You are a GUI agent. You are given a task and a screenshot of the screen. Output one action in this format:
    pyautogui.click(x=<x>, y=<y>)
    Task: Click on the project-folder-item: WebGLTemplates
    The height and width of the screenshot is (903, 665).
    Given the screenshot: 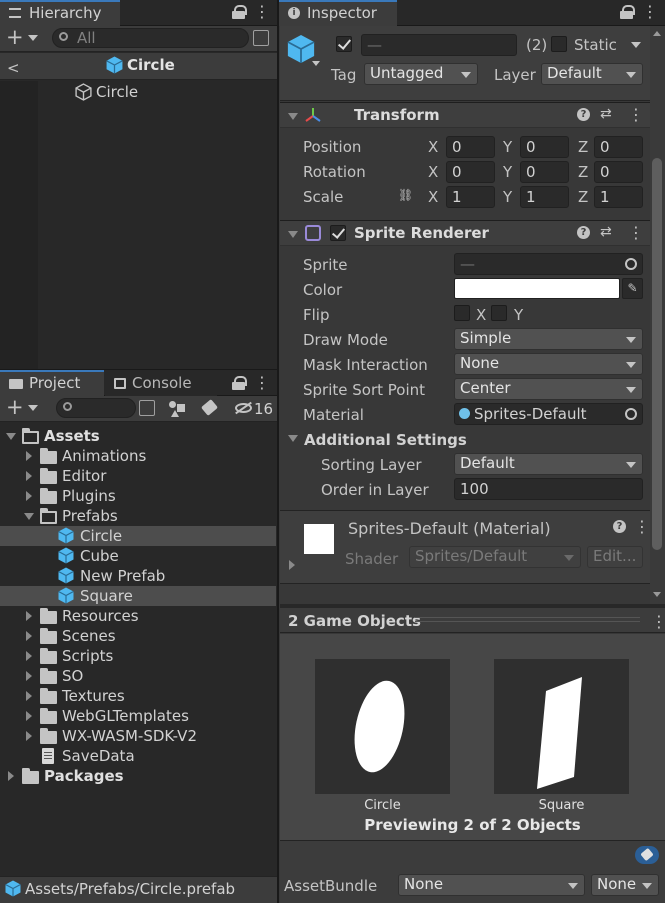 What is the action you would take?
    pyautogui.click(x=138, y=716)
    